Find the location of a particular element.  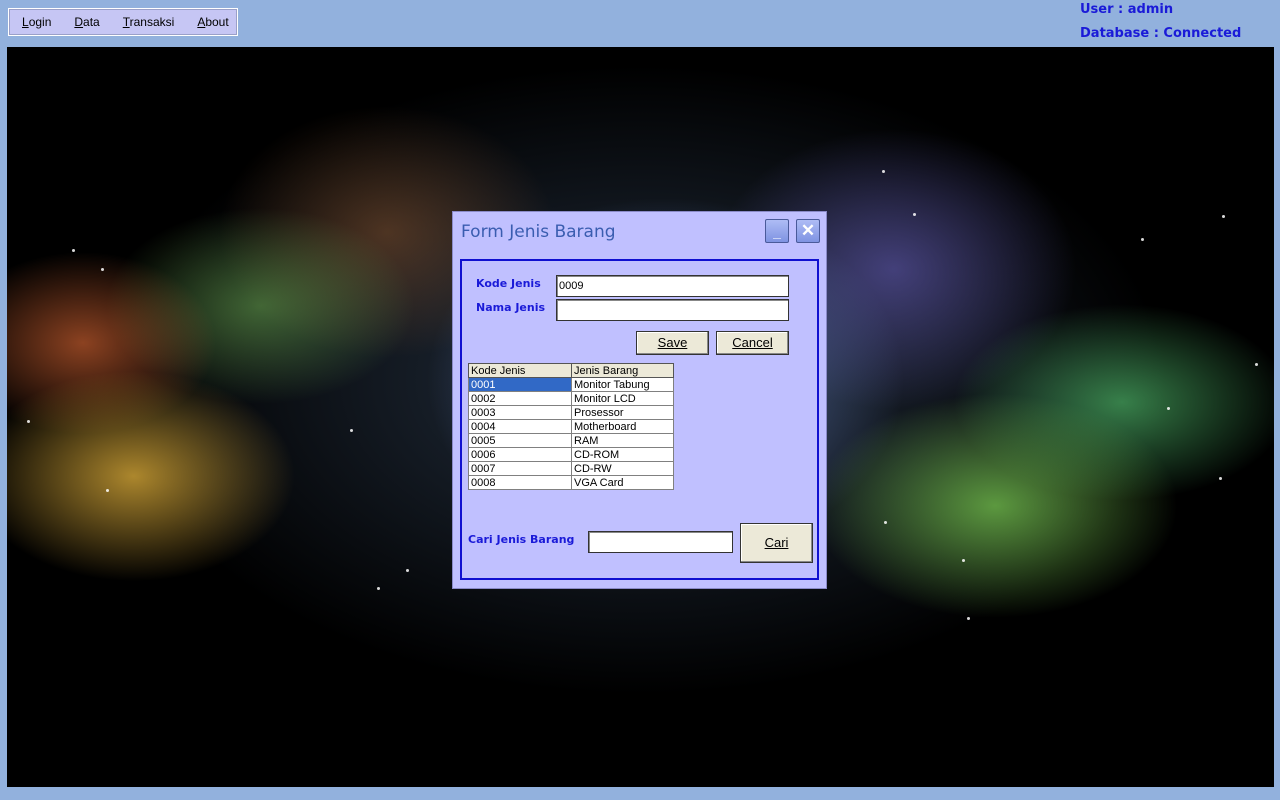

menu-transaksi-mnemonic: T is located at coordinates (126, 22).